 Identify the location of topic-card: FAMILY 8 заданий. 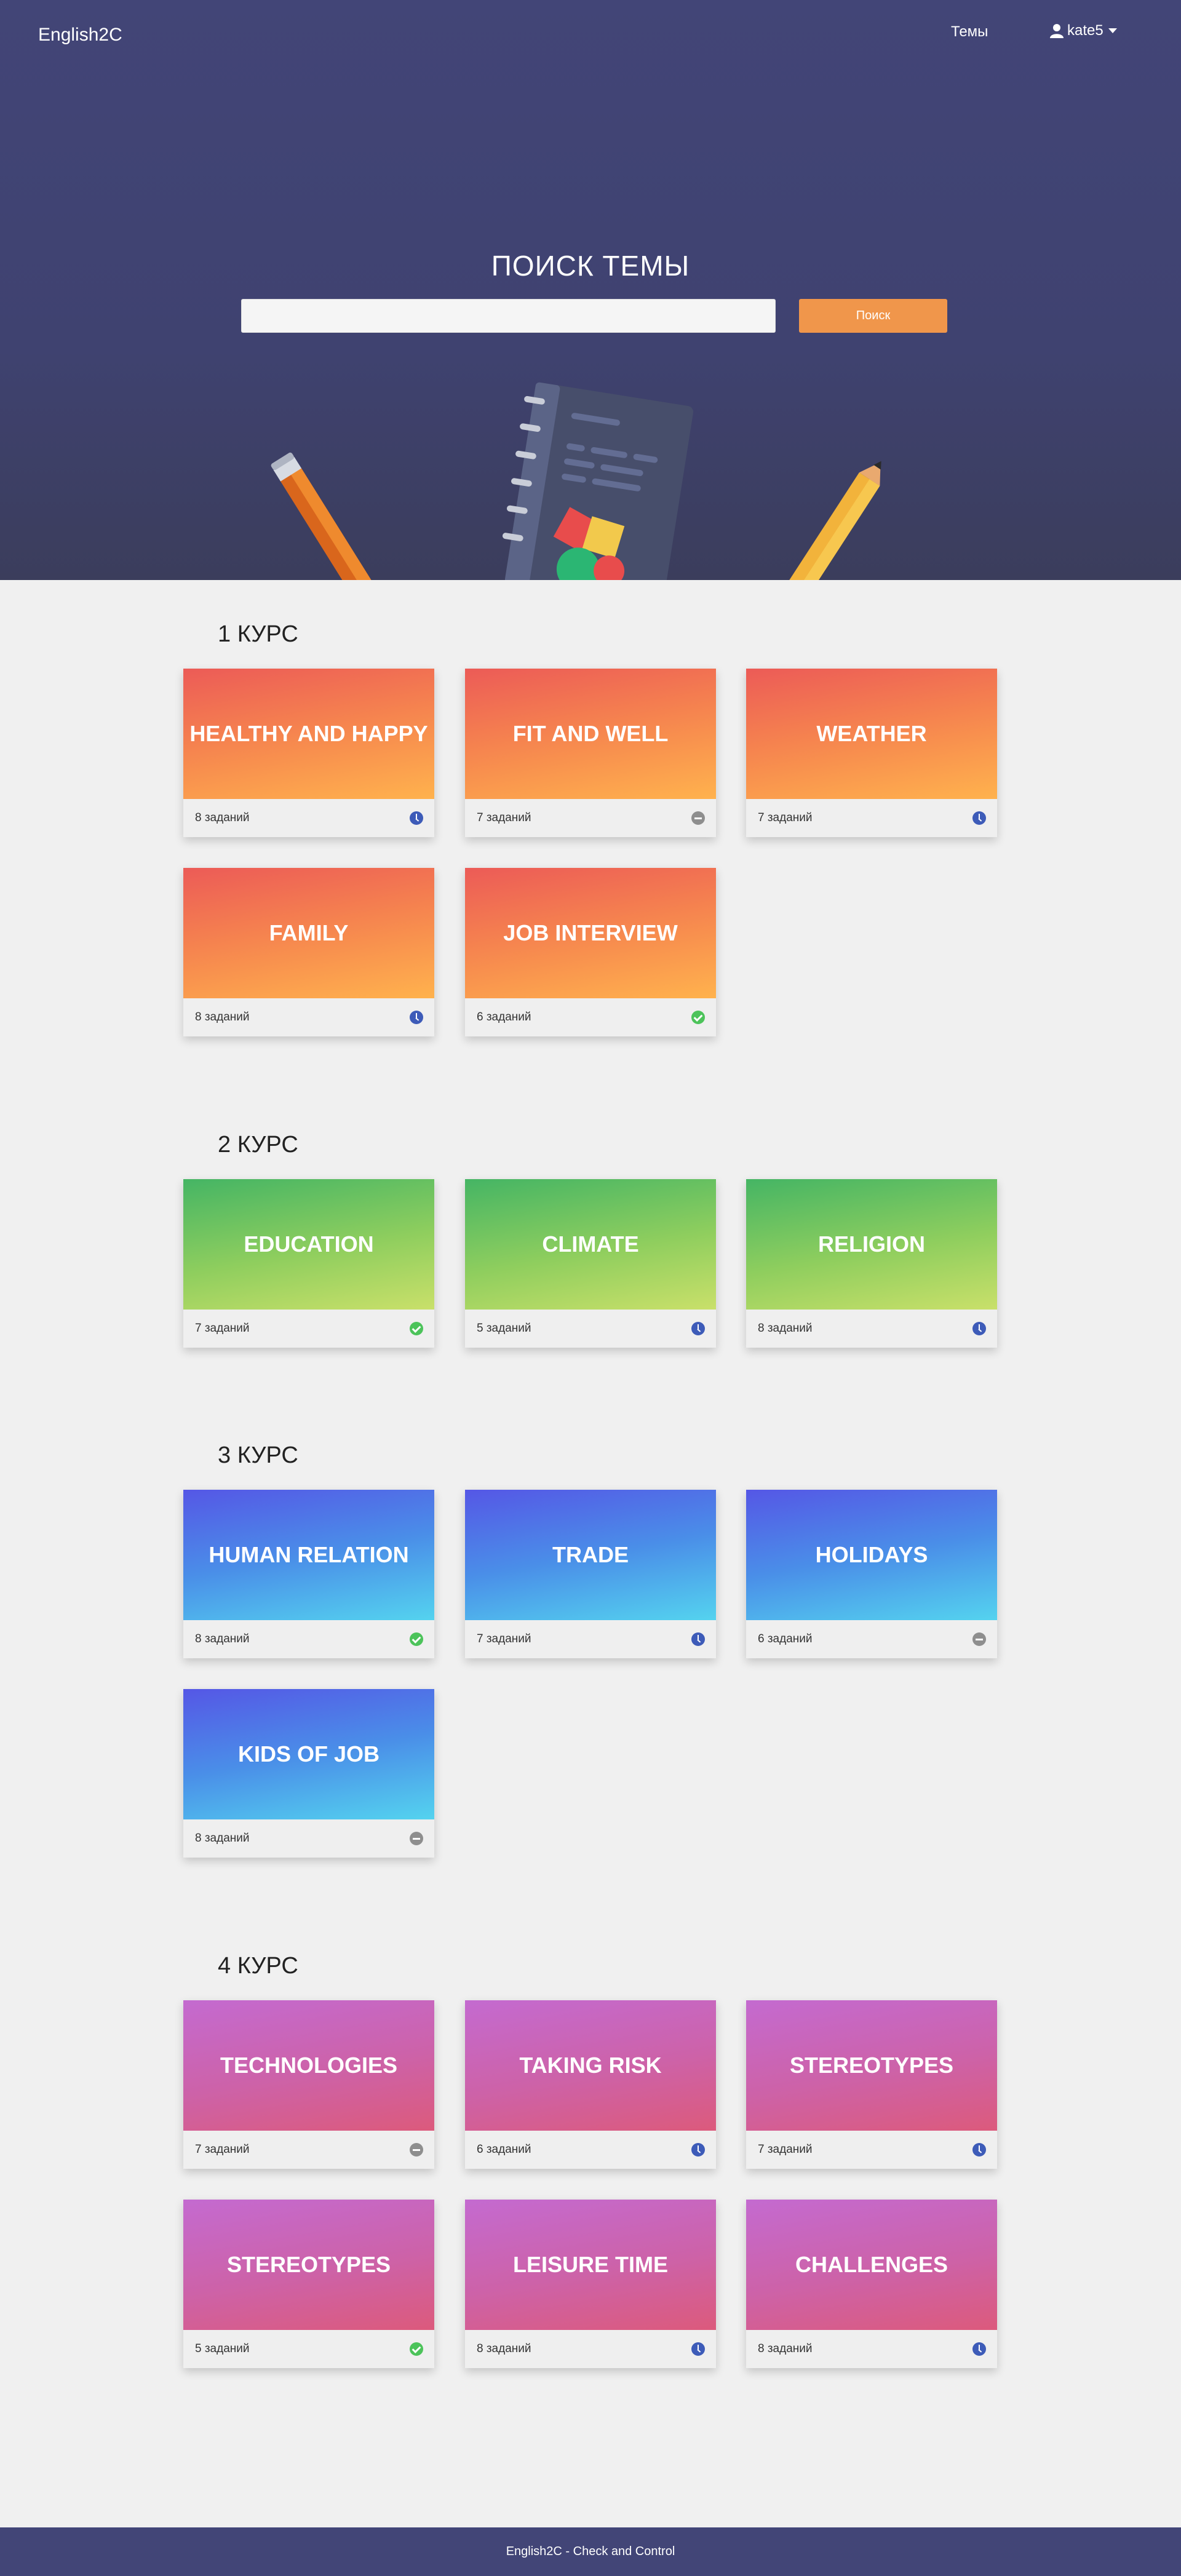
(308, 952).